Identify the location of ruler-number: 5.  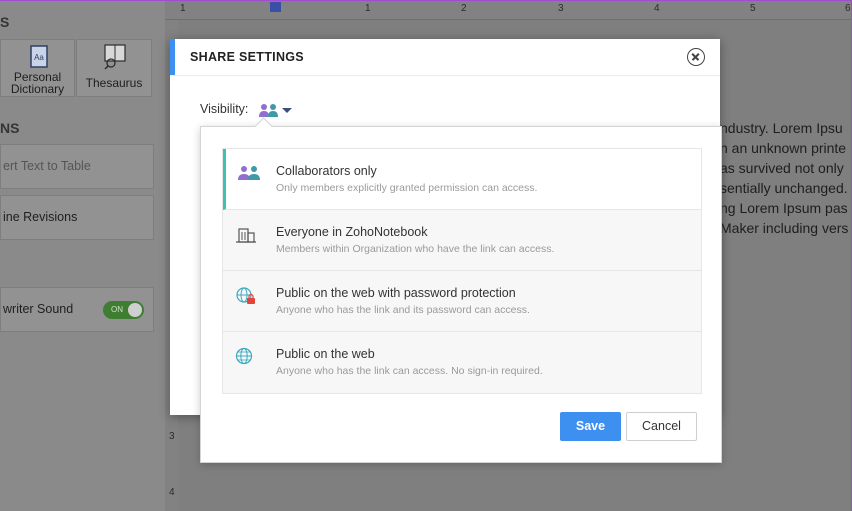
(753, 8).